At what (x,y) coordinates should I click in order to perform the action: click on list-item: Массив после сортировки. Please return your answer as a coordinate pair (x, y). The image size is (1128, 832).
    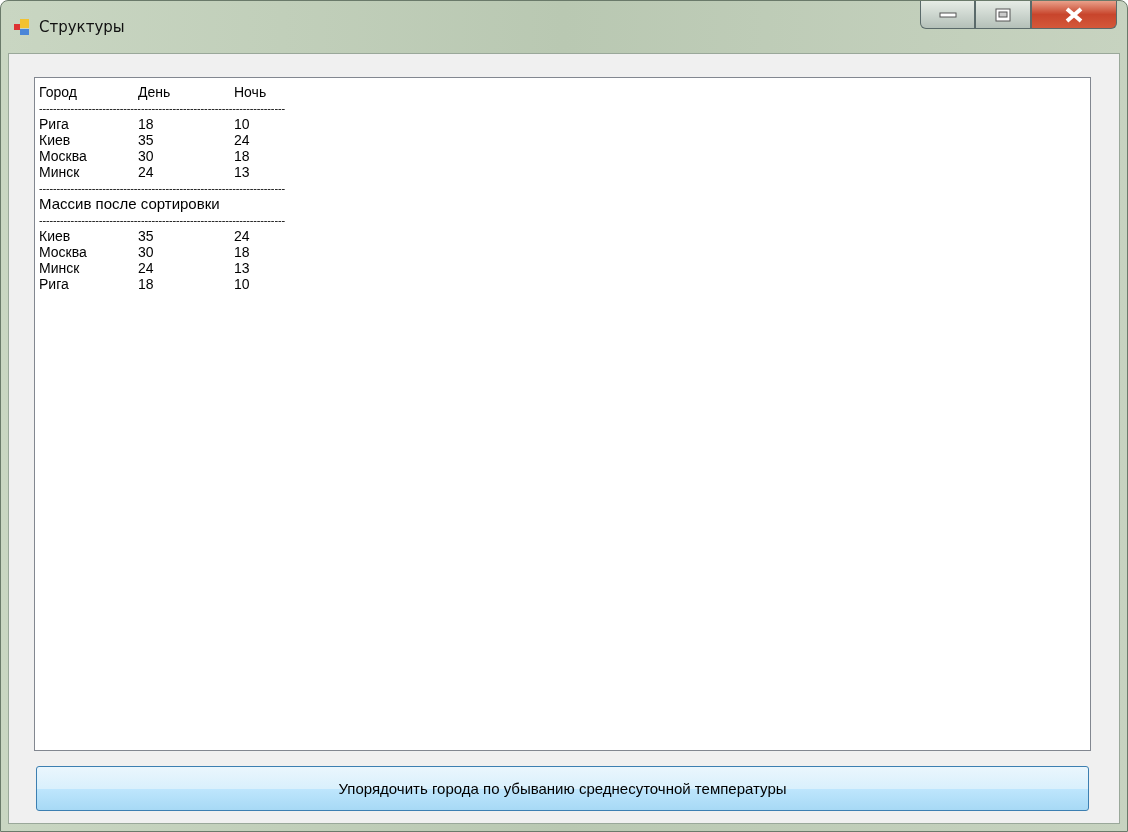
    Looking at the image, I should click on (129, 203).